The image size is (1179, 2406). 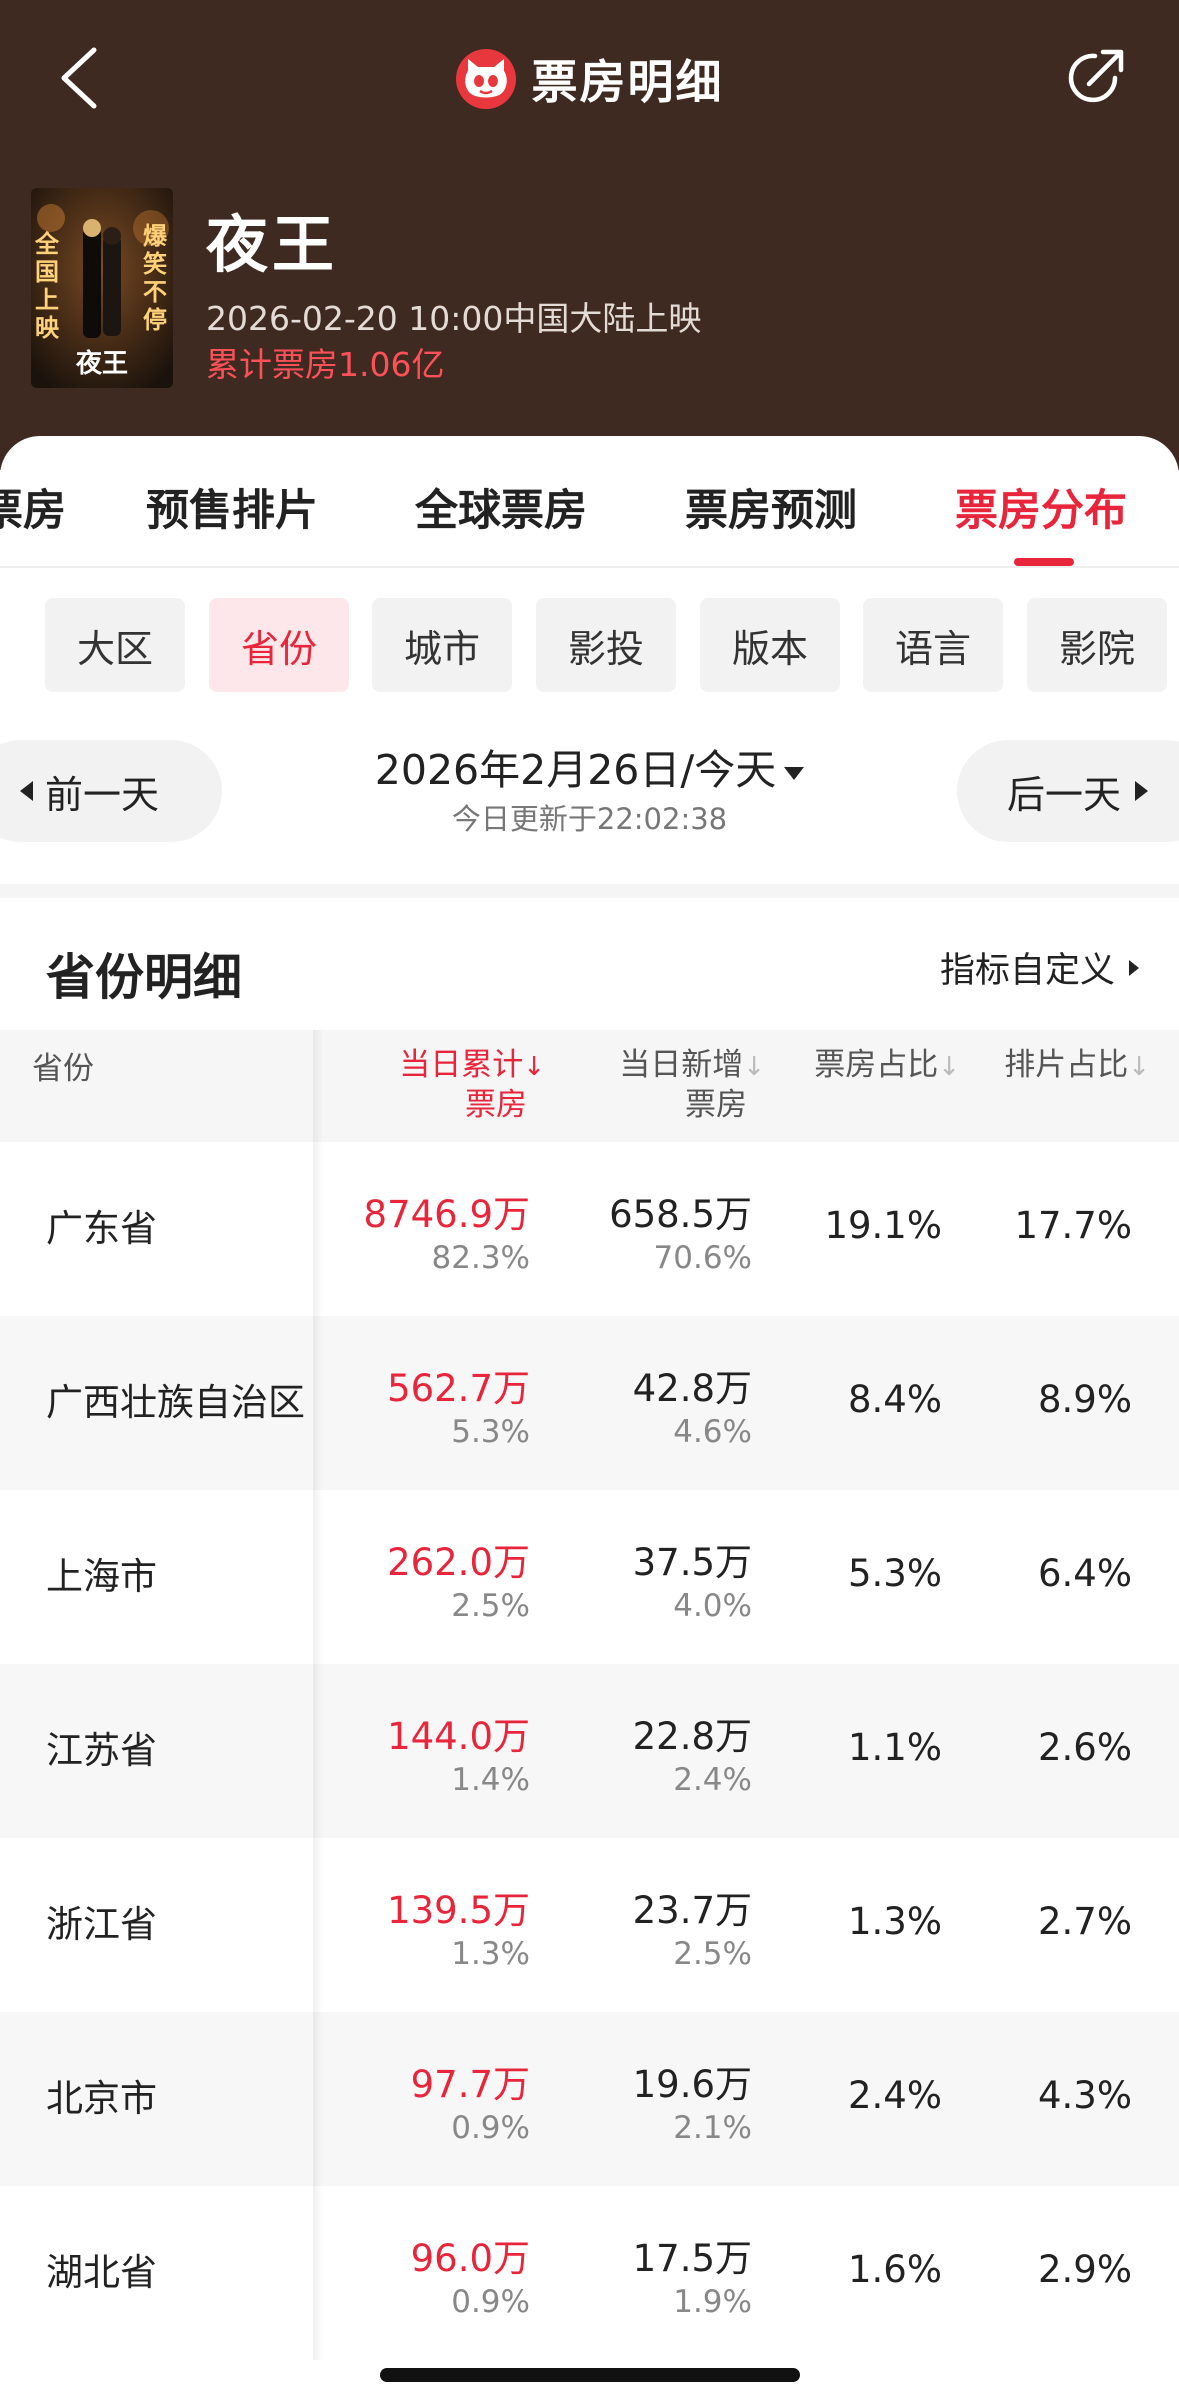 What do you see at coordinates (1085, 2095) in the screenshot?
I see `schedule-value: 4.3%` at bounding box center [1085, 2095].